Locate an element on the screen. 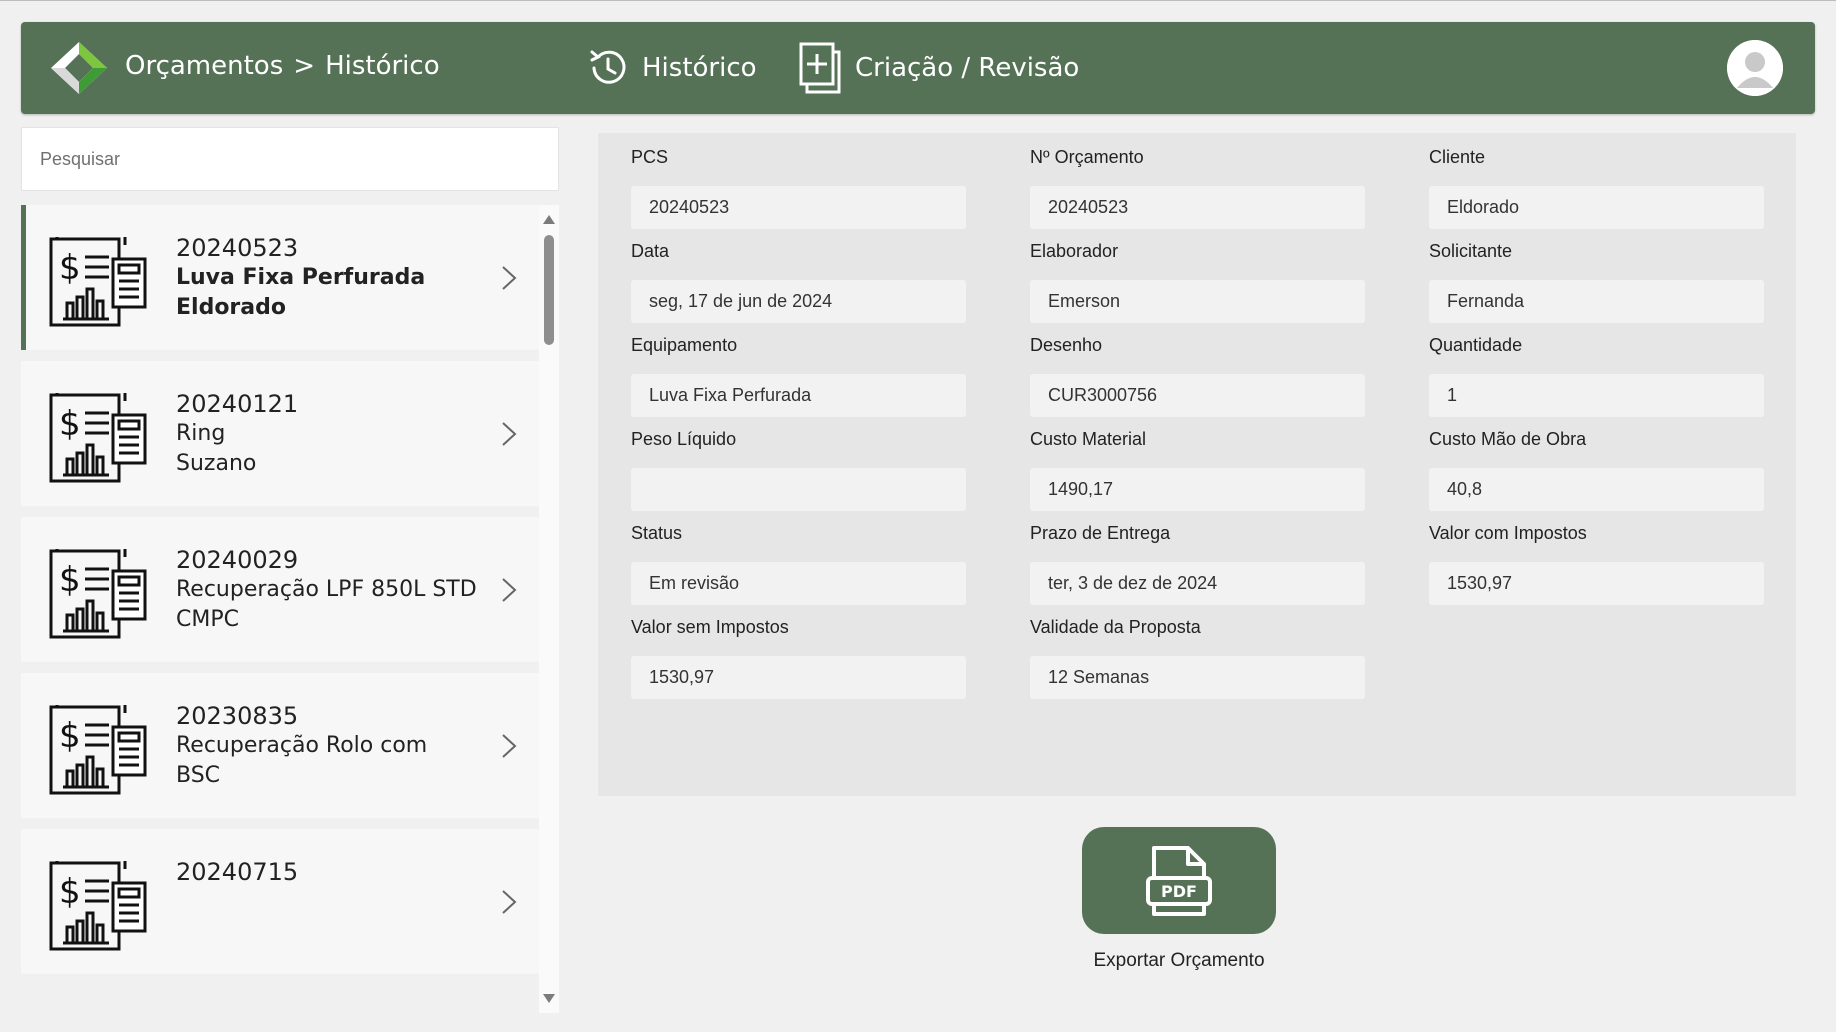 The height and width of the screenshot is (1032, 1836). scroll-up-icon is located at coordinates (549, 219).